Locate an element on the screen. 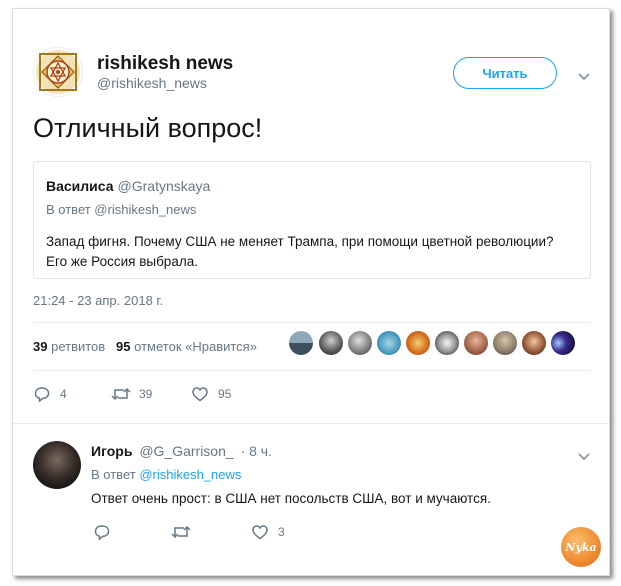 The height and width of the screenshot is (586, 621). like-action: 95 is located at coordinates (211, 394).